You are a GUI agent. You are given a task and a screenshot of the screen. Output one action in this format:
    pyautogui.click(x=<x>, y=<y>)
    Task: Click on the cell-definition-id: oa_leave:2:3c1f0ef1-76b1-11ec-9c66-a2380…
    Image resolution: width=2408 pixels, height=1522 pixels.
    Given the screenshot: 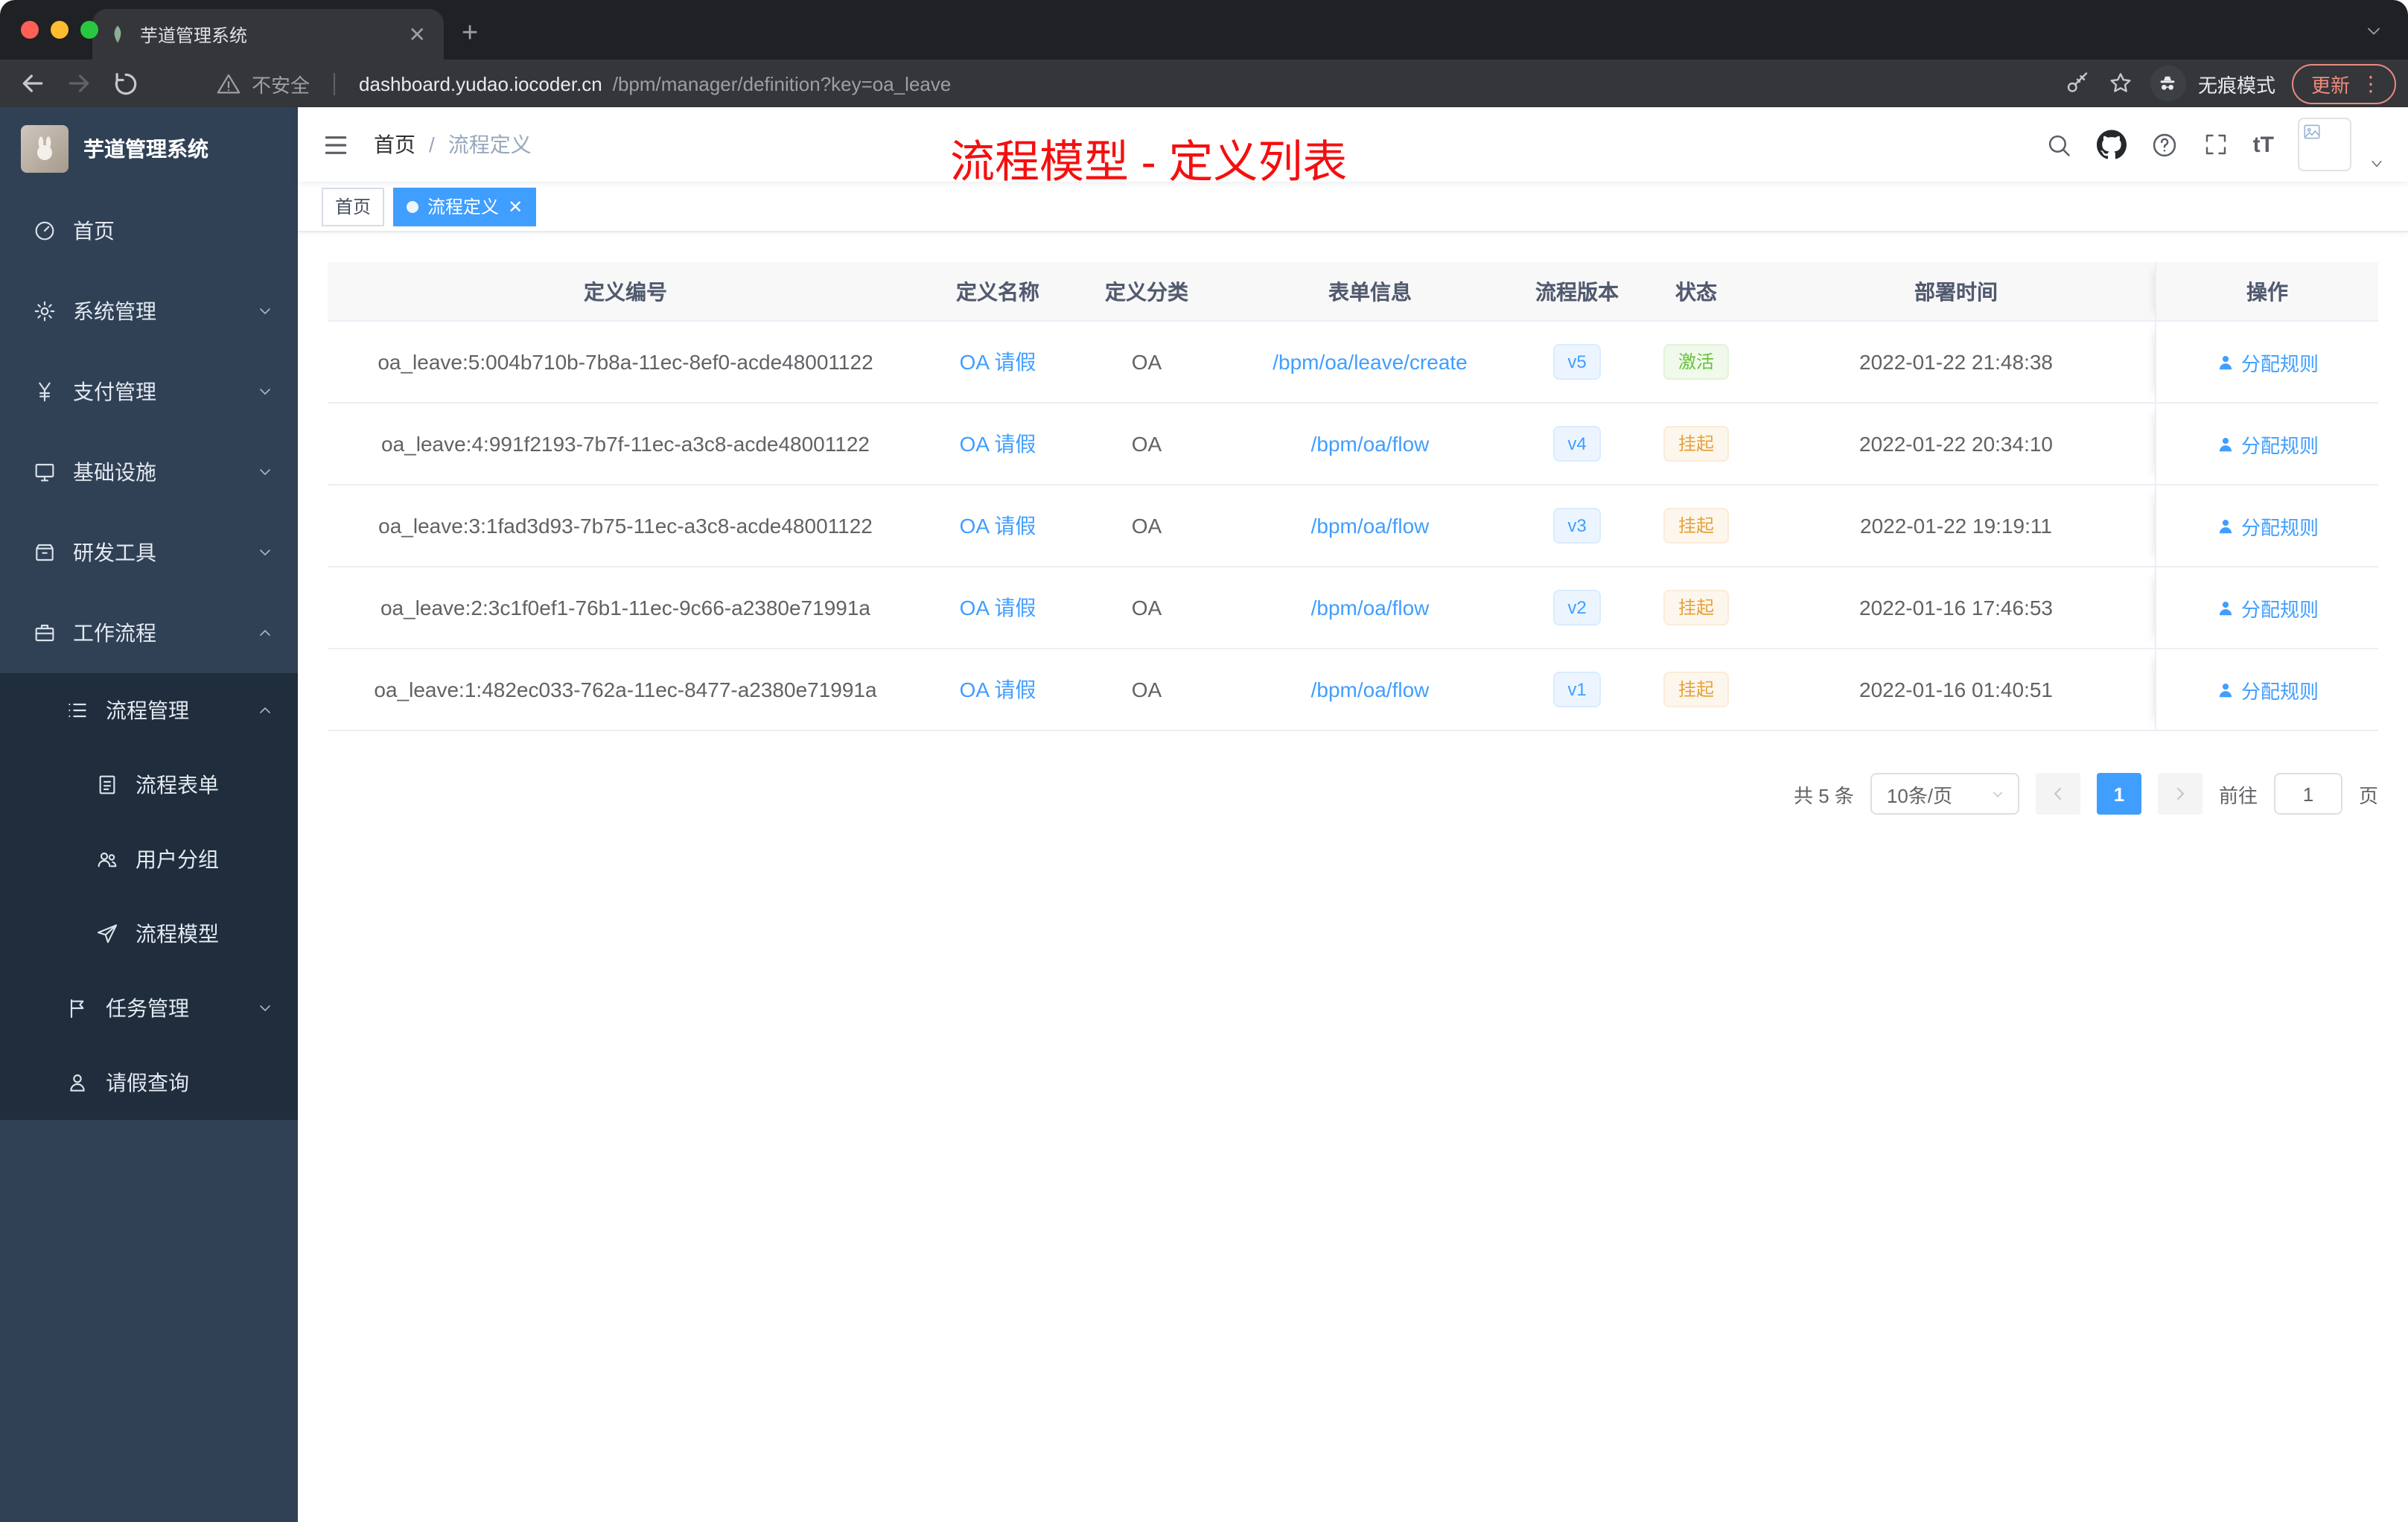 What is the action you would take?
    pyautogui.click(x=625, y=608)
    